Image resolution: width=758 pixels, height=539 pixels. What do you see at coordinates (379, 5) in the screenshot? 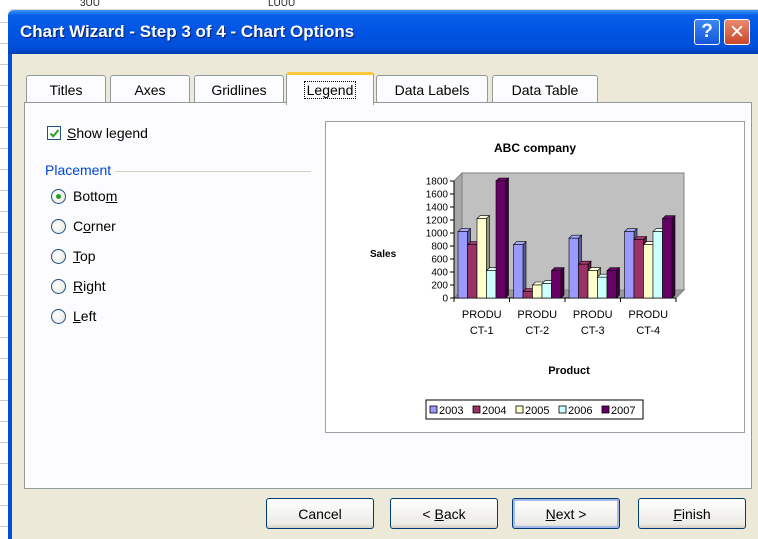
I see `spreadsheet-header-strip: 3UU LUUU` at bounding box center [379, 5].